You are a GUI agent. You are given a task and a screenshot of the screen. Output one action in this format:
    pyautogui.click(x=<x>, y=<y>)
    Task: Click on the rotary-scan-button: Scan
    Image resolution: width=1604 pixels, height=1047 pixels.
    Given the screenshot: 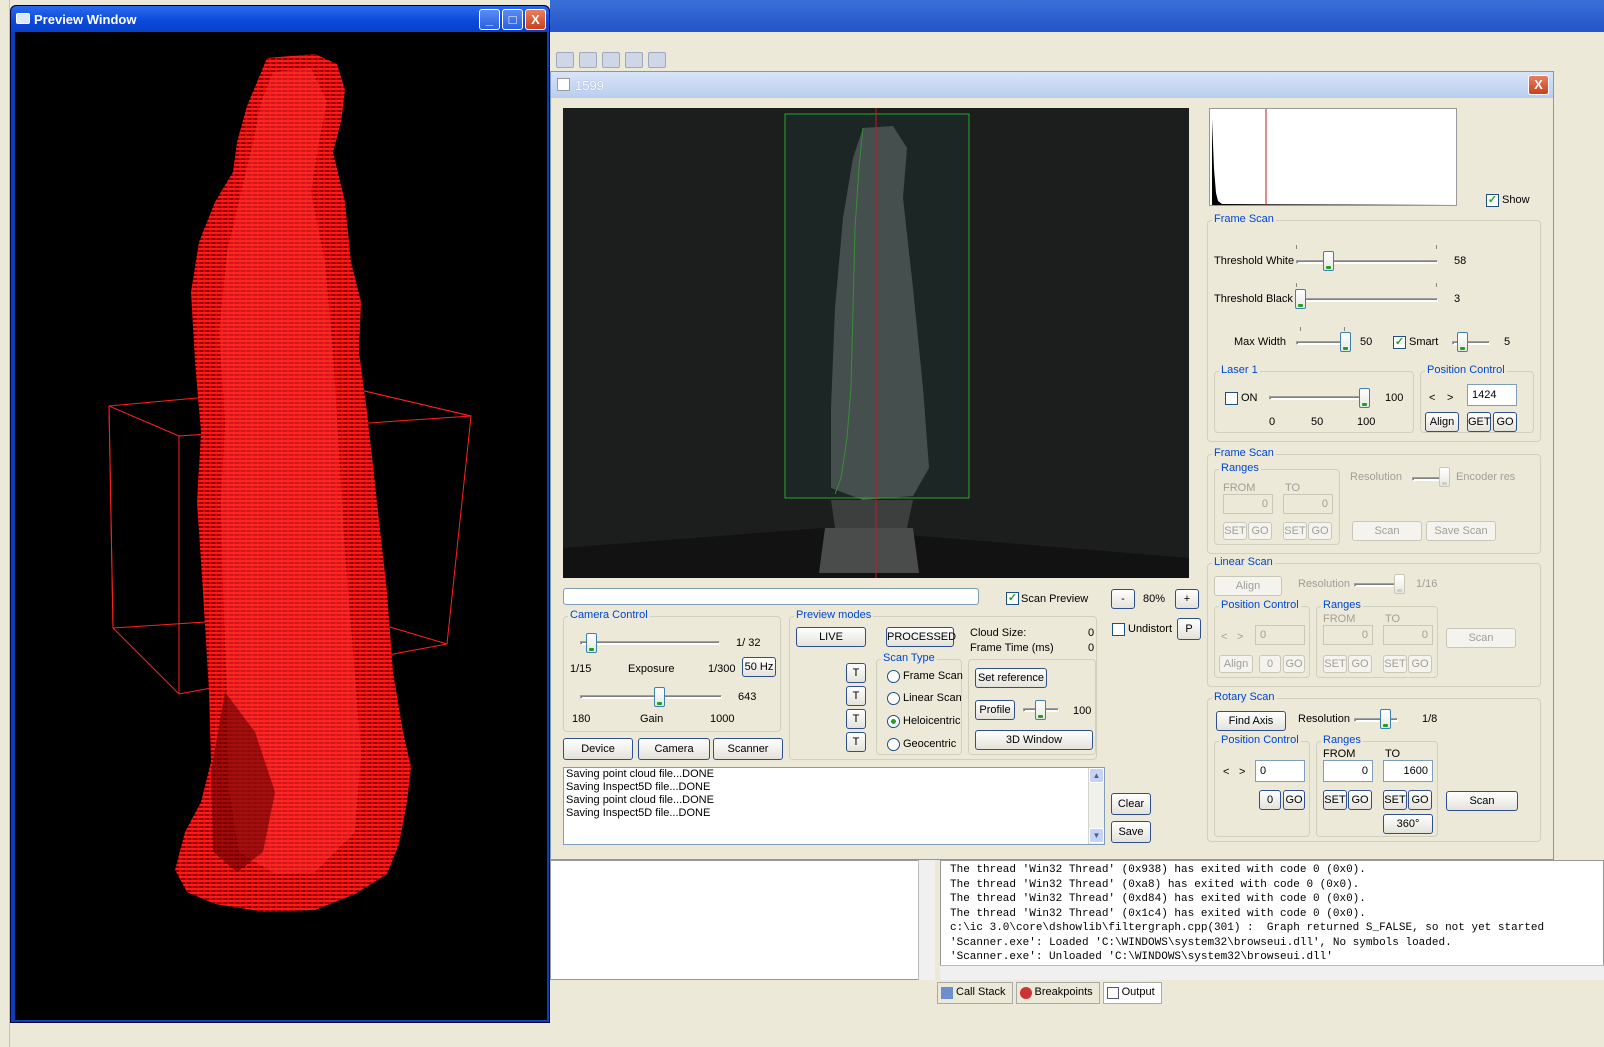 What is the action you would take?
    pyautogui.click(x=1482, y=801)
    